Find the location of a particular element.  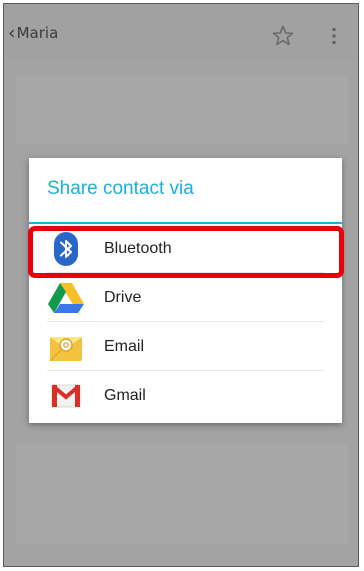

overflow-menu-button is located at coordinates (334, 36).